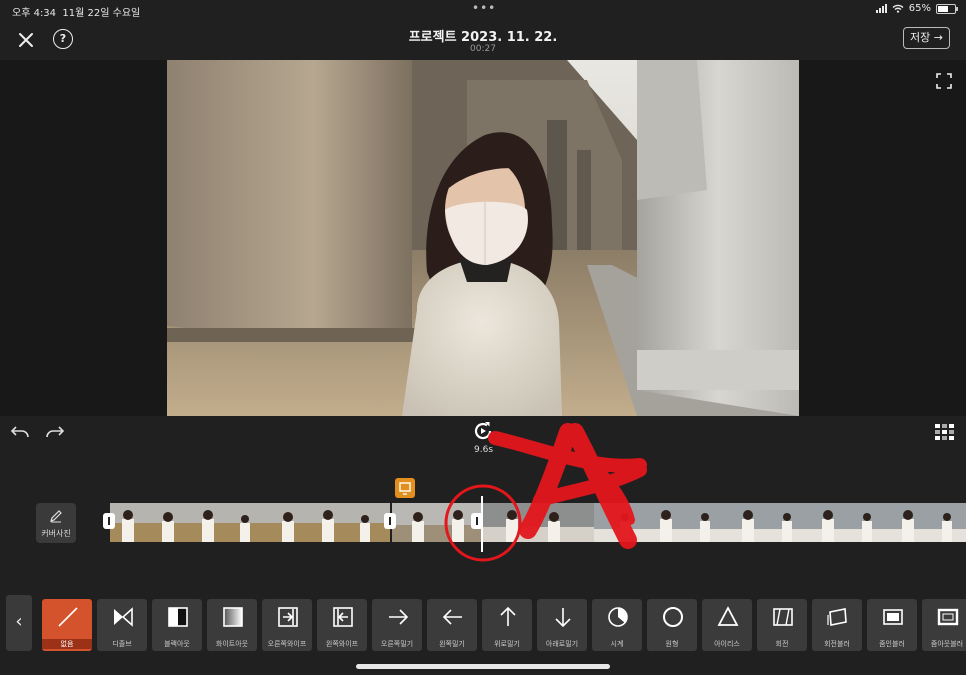 Image resolution: width=966 pixels, height=675 pixels. I want to click on timeline: 커버사진, so click(483, 526).